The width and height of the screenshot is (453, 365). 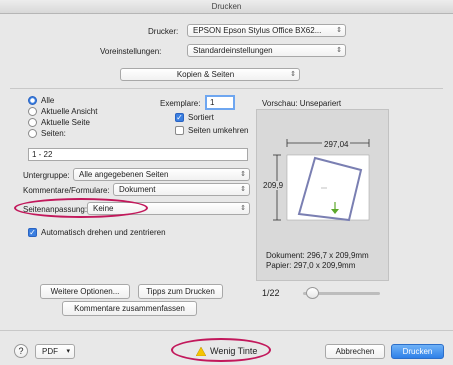 I want to click on section-value: Kopien & Seiten, so click(x=205, y=74).